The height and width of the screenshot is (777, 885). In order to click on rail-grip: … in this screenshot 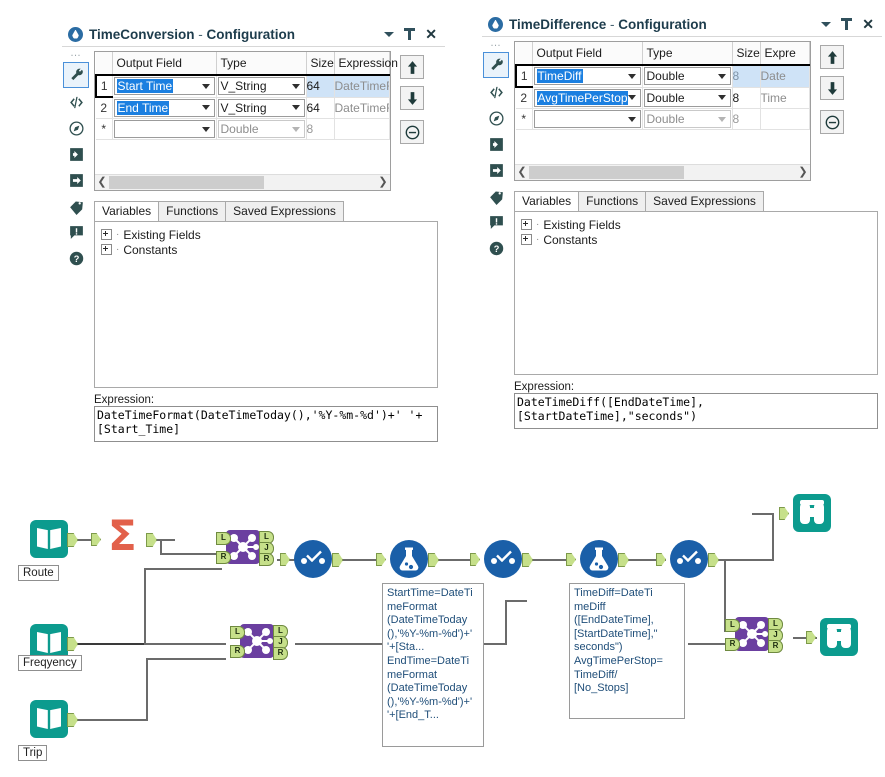, I will do `click(496, 44)`.